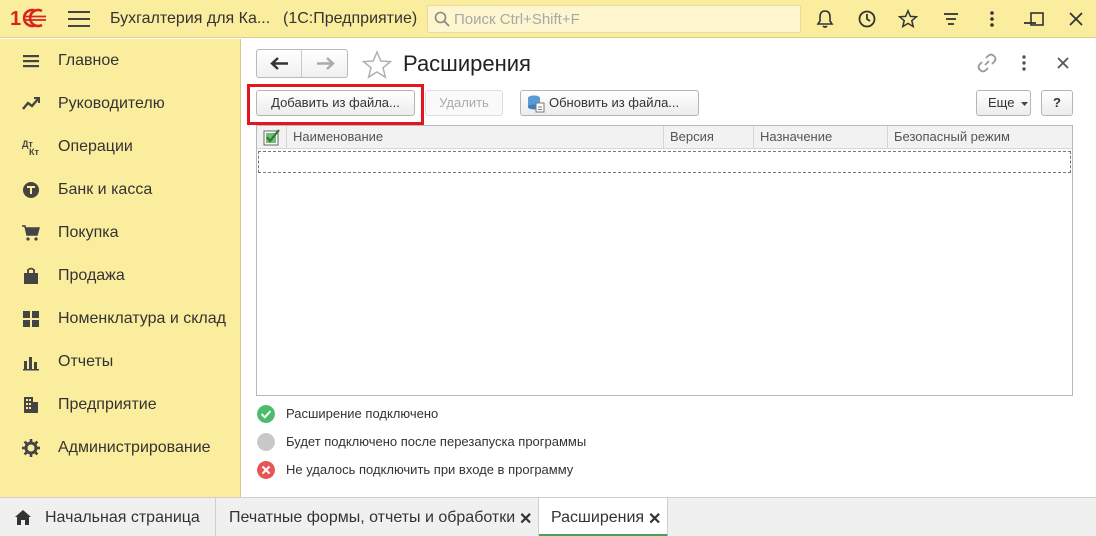  Describe the element at coordinates (120, 232) in the screenshot. I see `sidebar-item-purchase: Покупка` at that location.